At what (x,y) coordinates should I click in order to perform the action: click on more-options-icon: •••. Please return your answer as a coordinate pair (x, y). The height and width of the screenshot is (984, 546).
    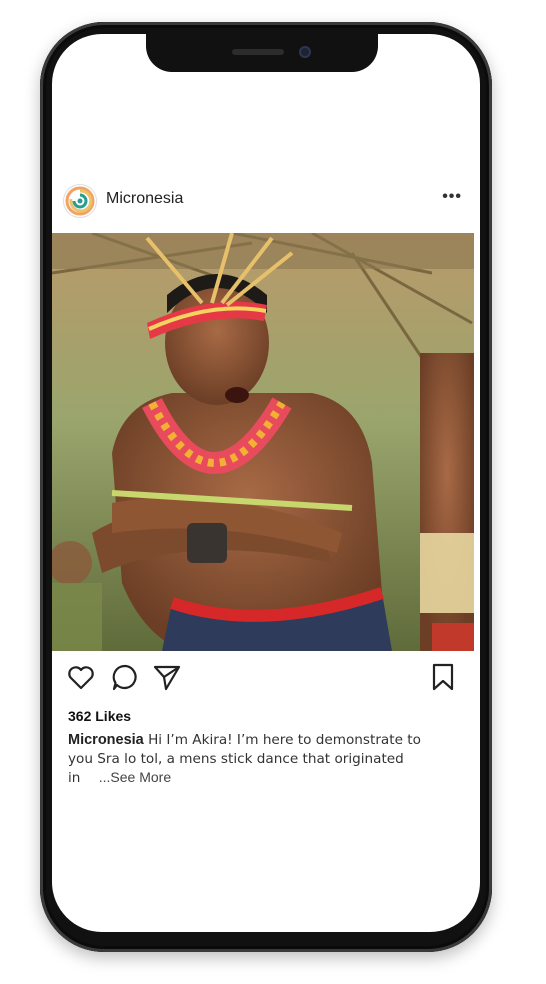
    Looking at the image, I should click on (452, 197).